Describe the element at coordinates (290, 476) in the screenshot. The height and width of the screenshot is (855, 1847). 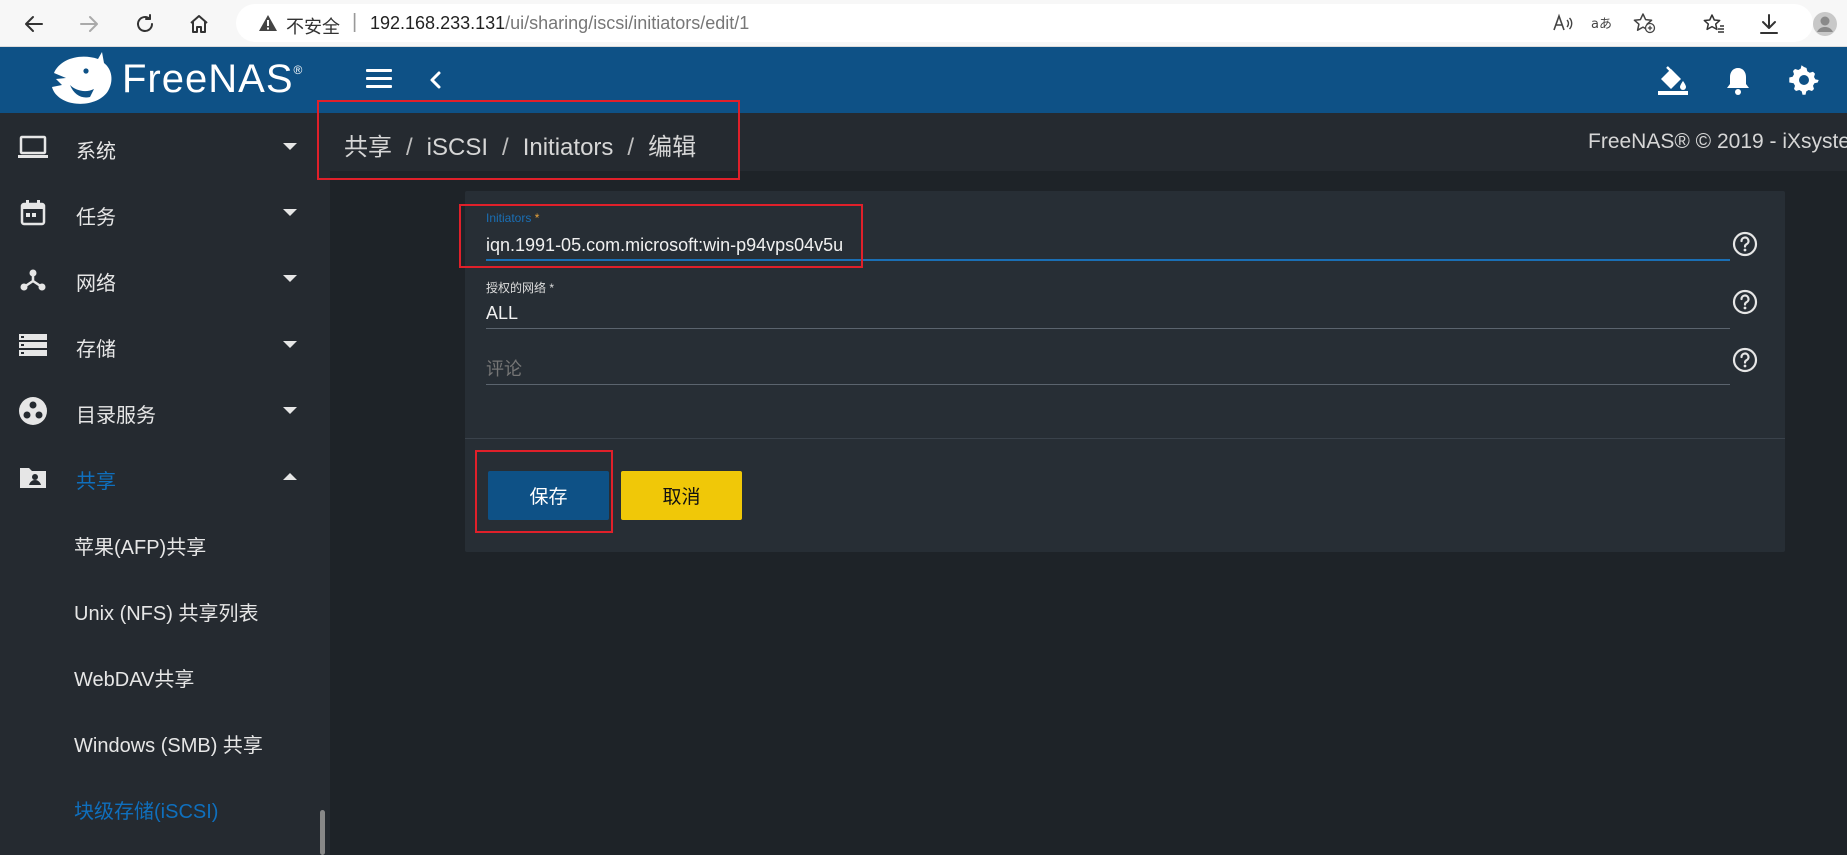
I see `chevron-up-icon` at that location.